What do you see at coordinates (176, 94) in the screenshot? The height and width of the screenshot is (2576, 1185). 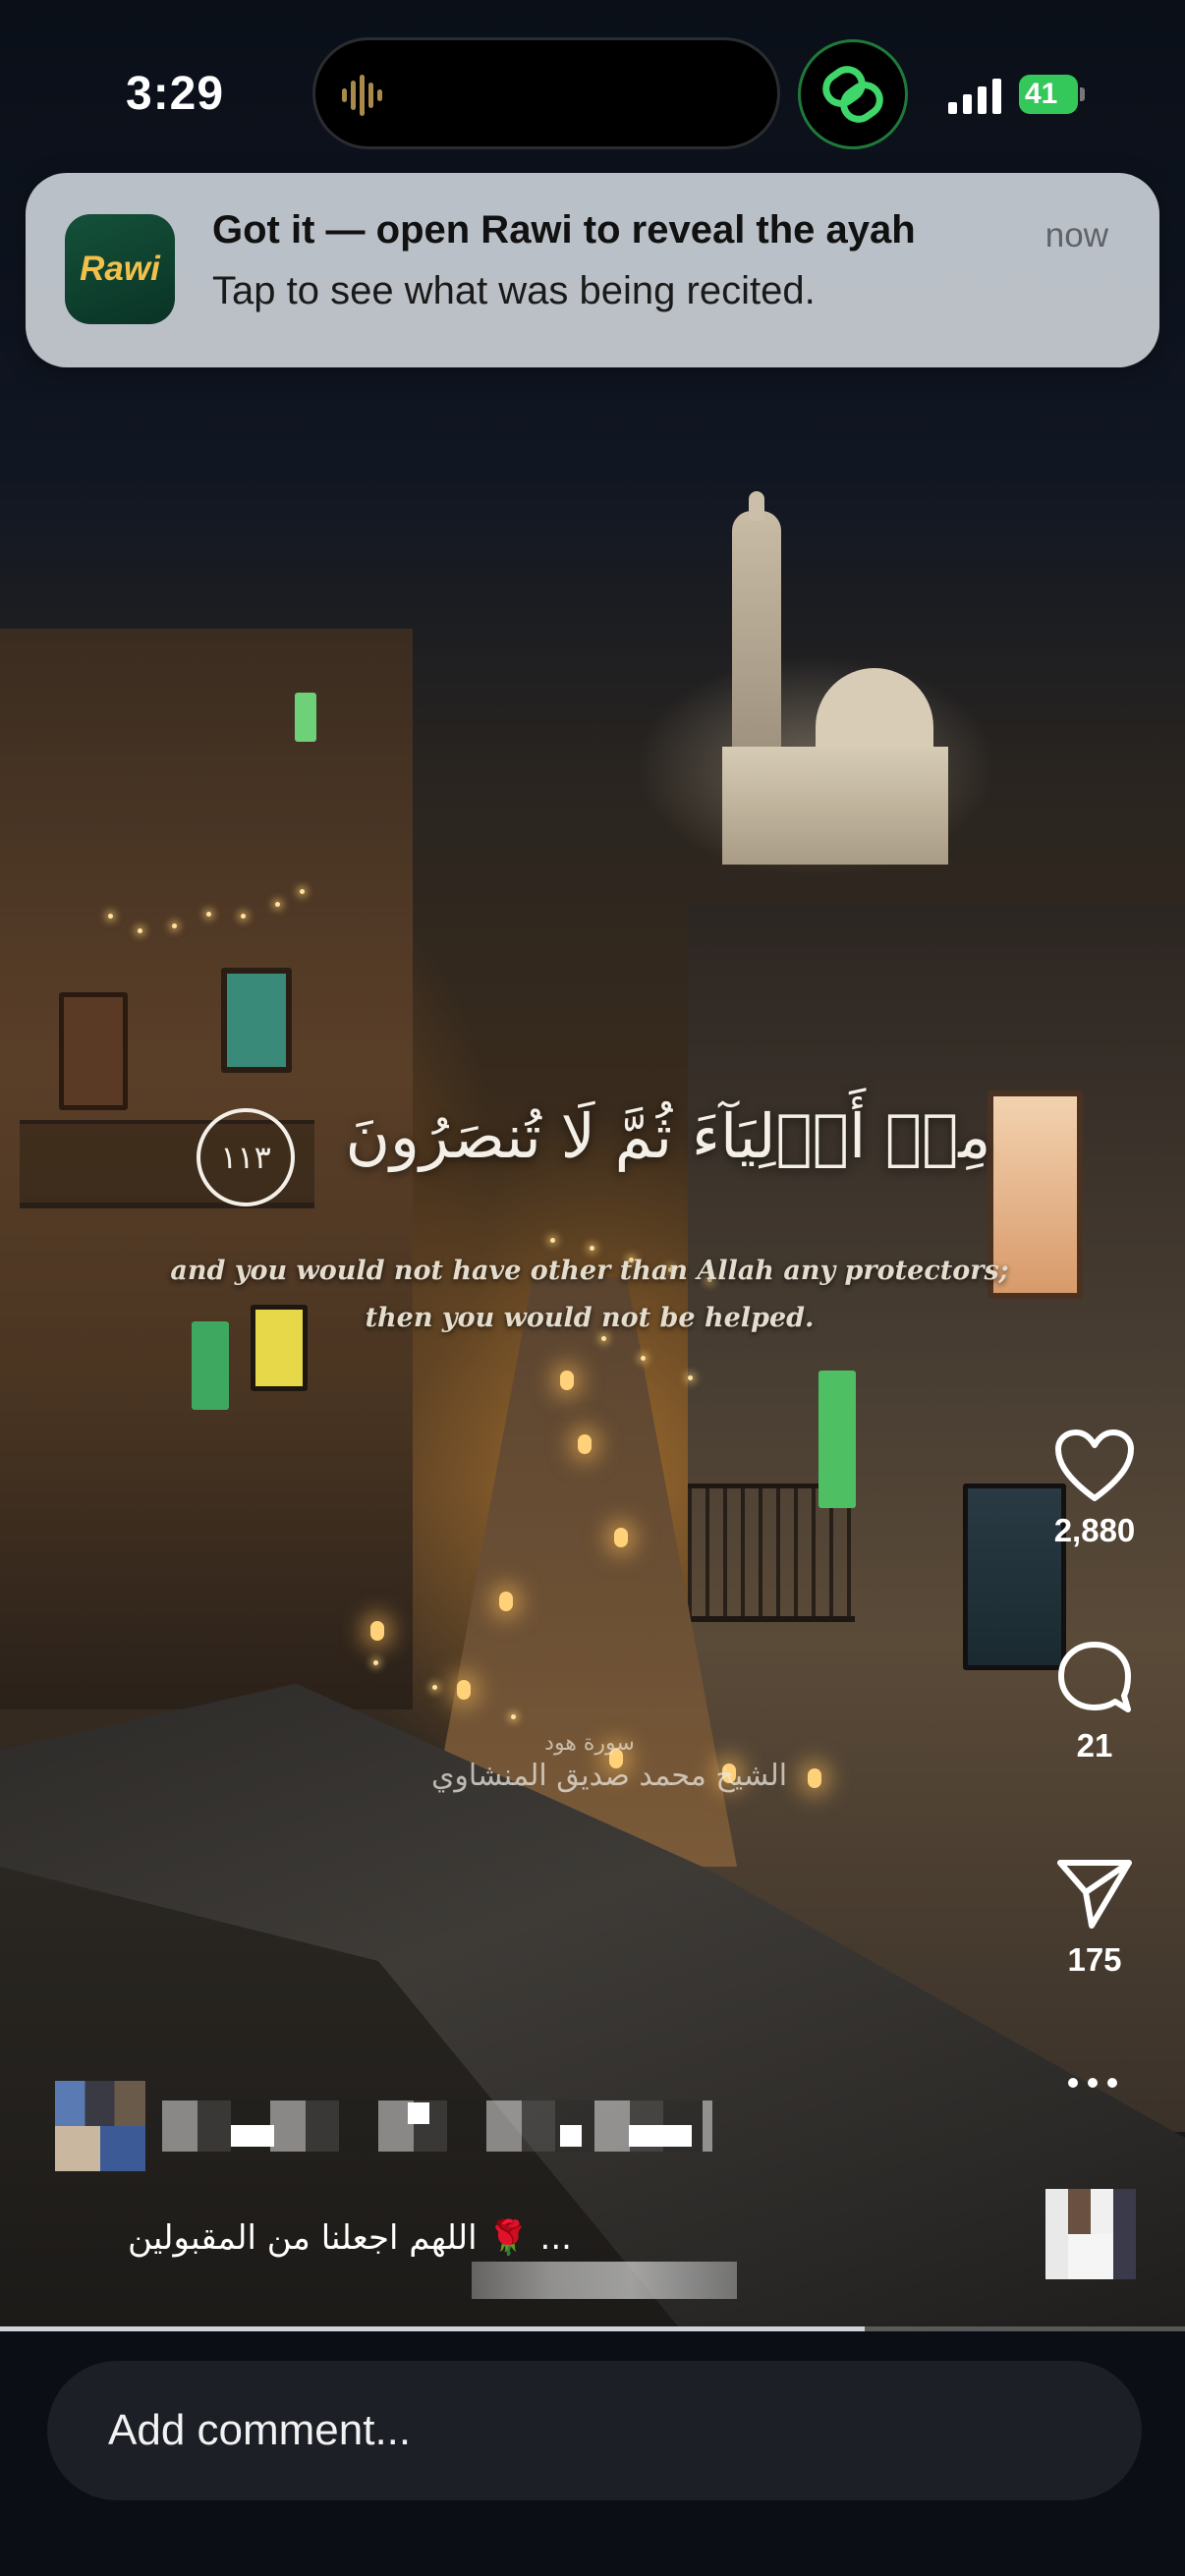 I see `status-time: 3:29` at bounding box center [176, 94].